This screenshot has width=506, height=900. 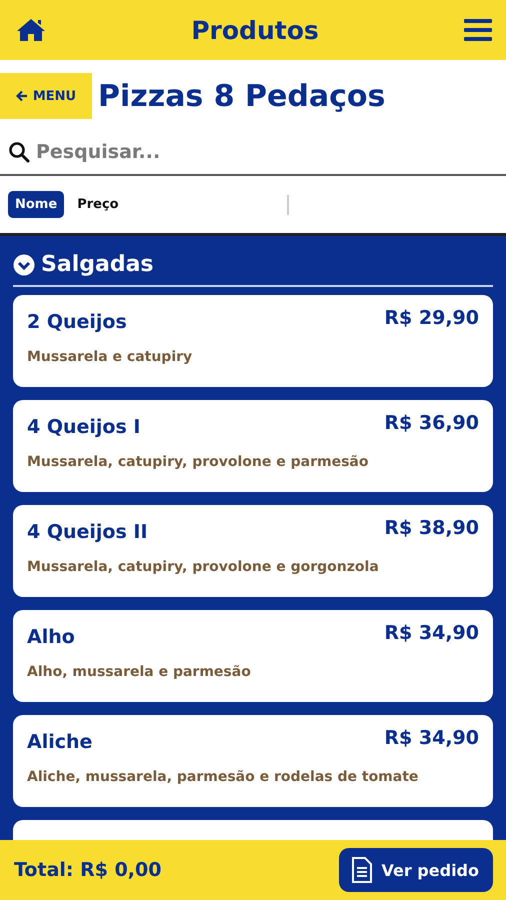 What do you see at coordinates (203, 568) in the screenshot?
I see `product-description: Mussarela, catupiry, provolone e gorgonzola` at bounding box center [203, 568].